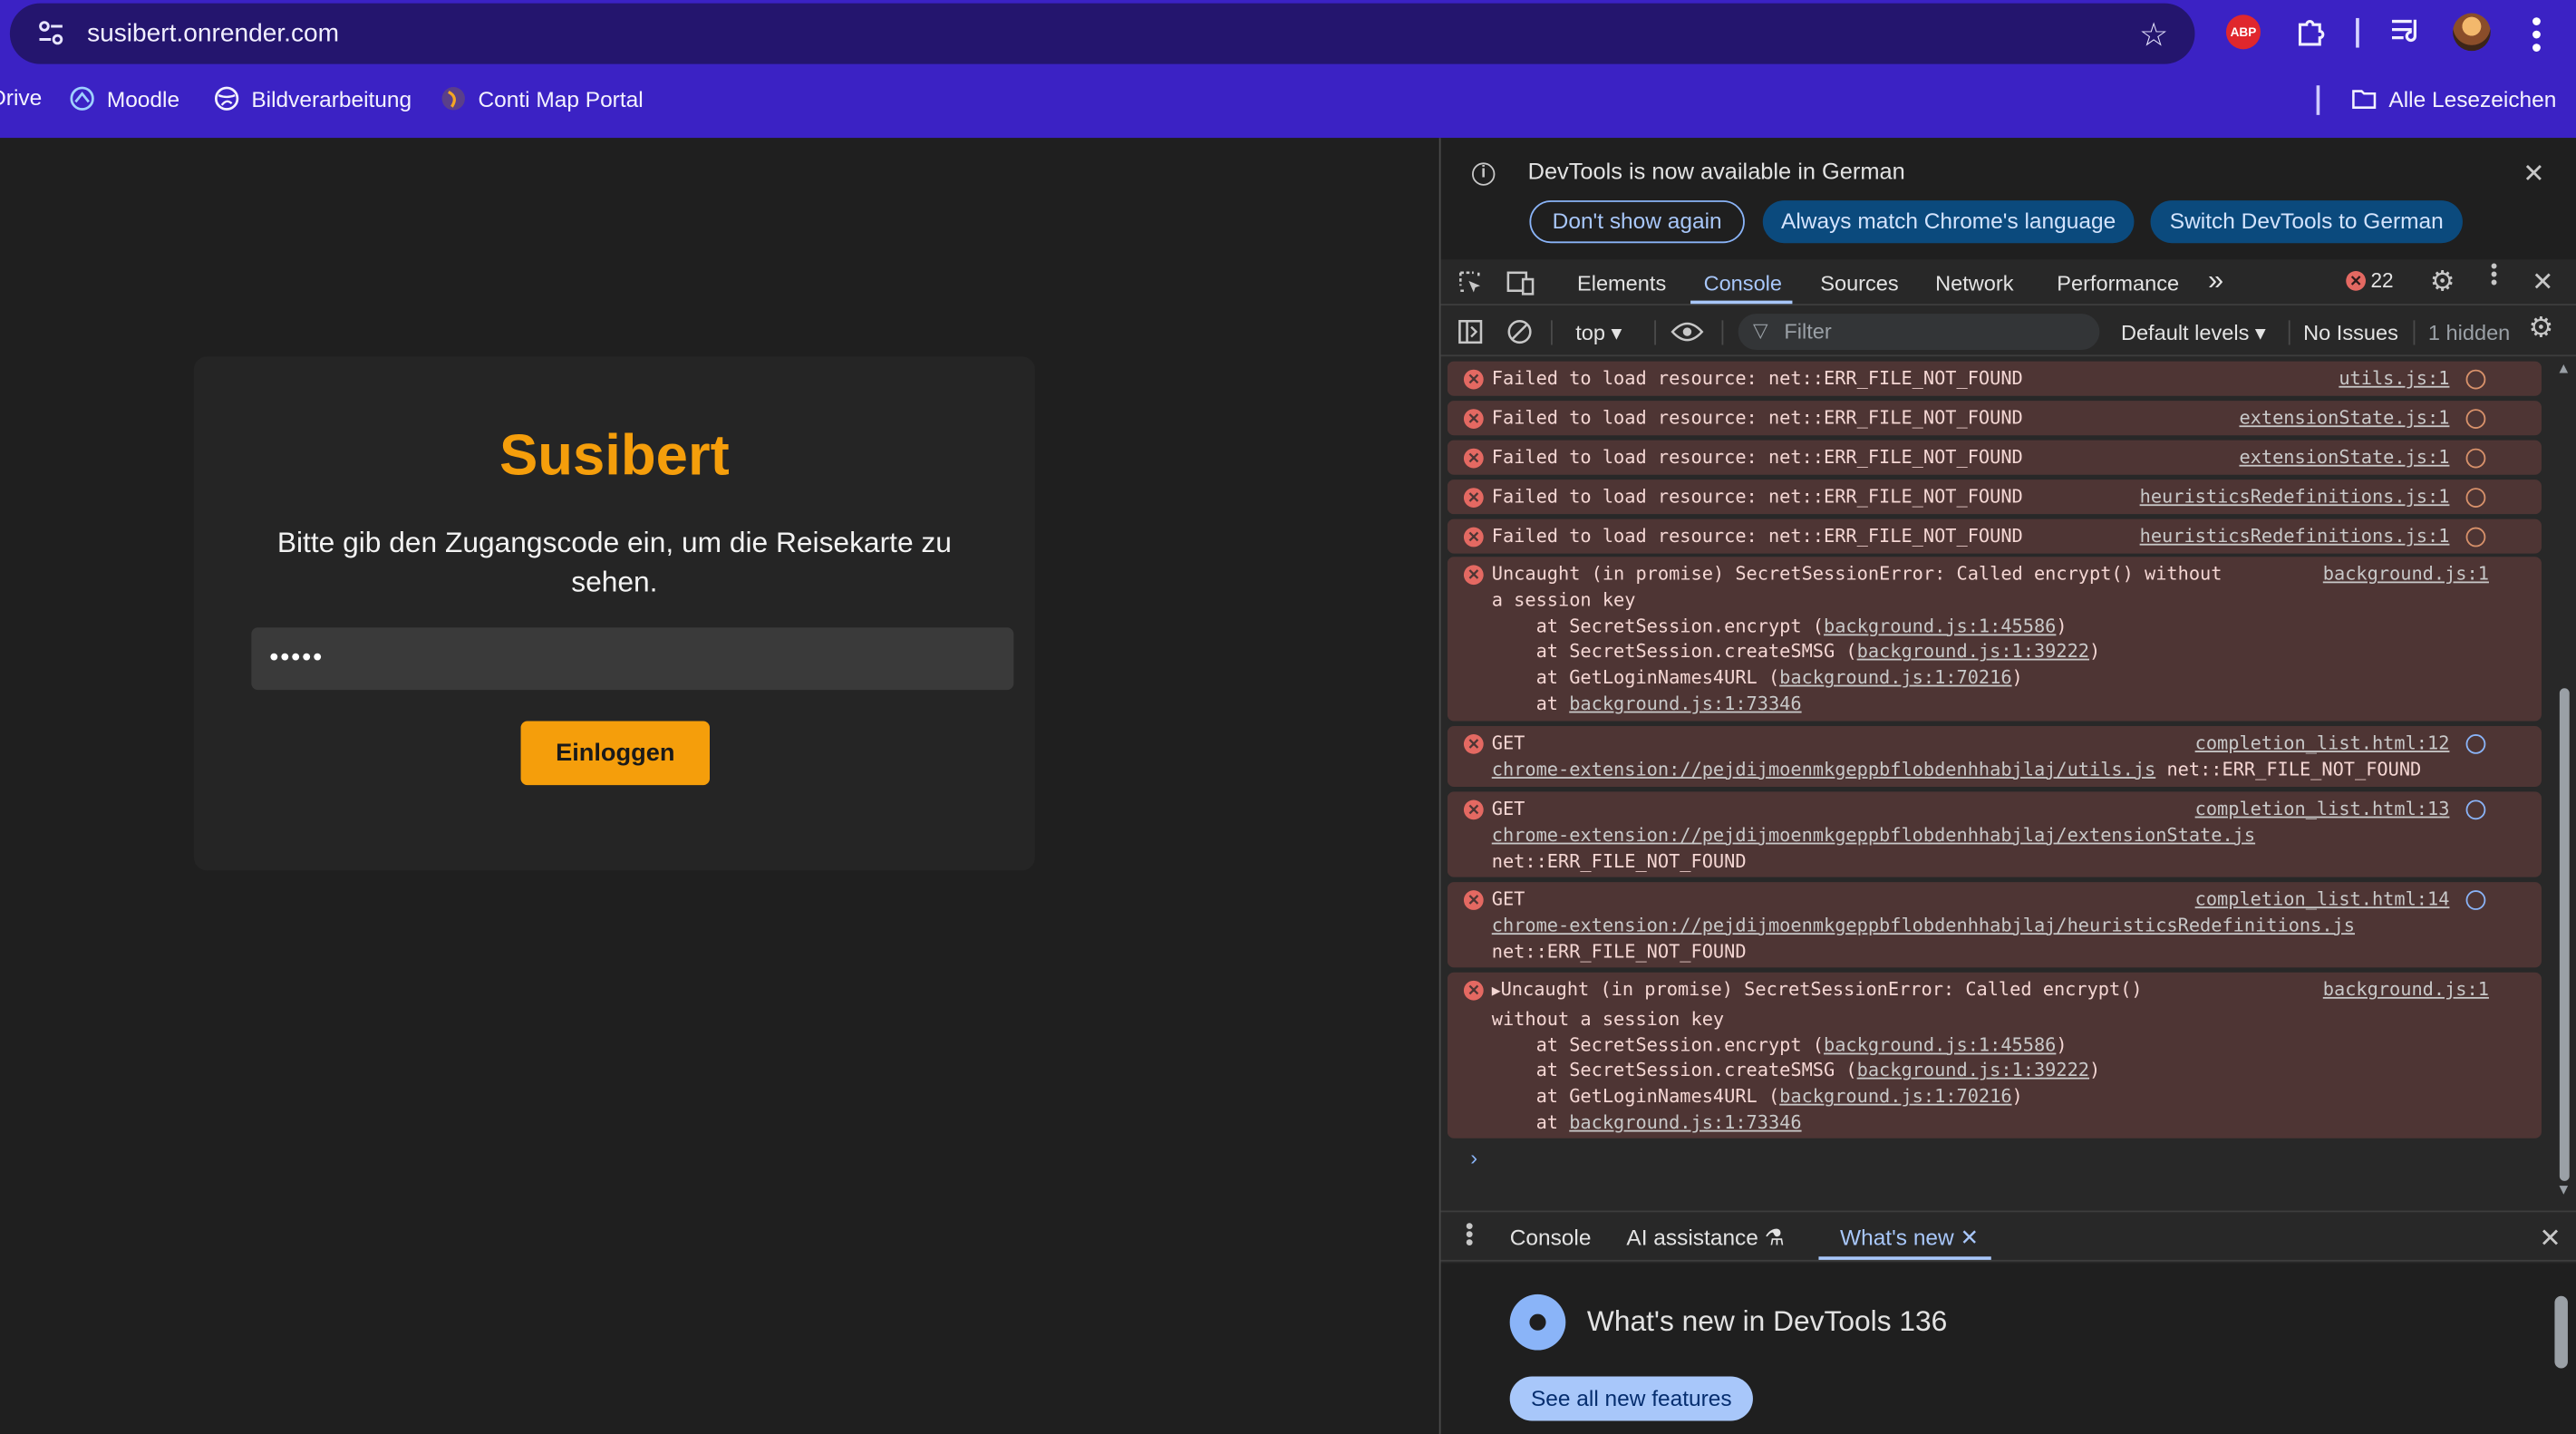  I want to click on bookmarks-divider, so click(2318, 100).